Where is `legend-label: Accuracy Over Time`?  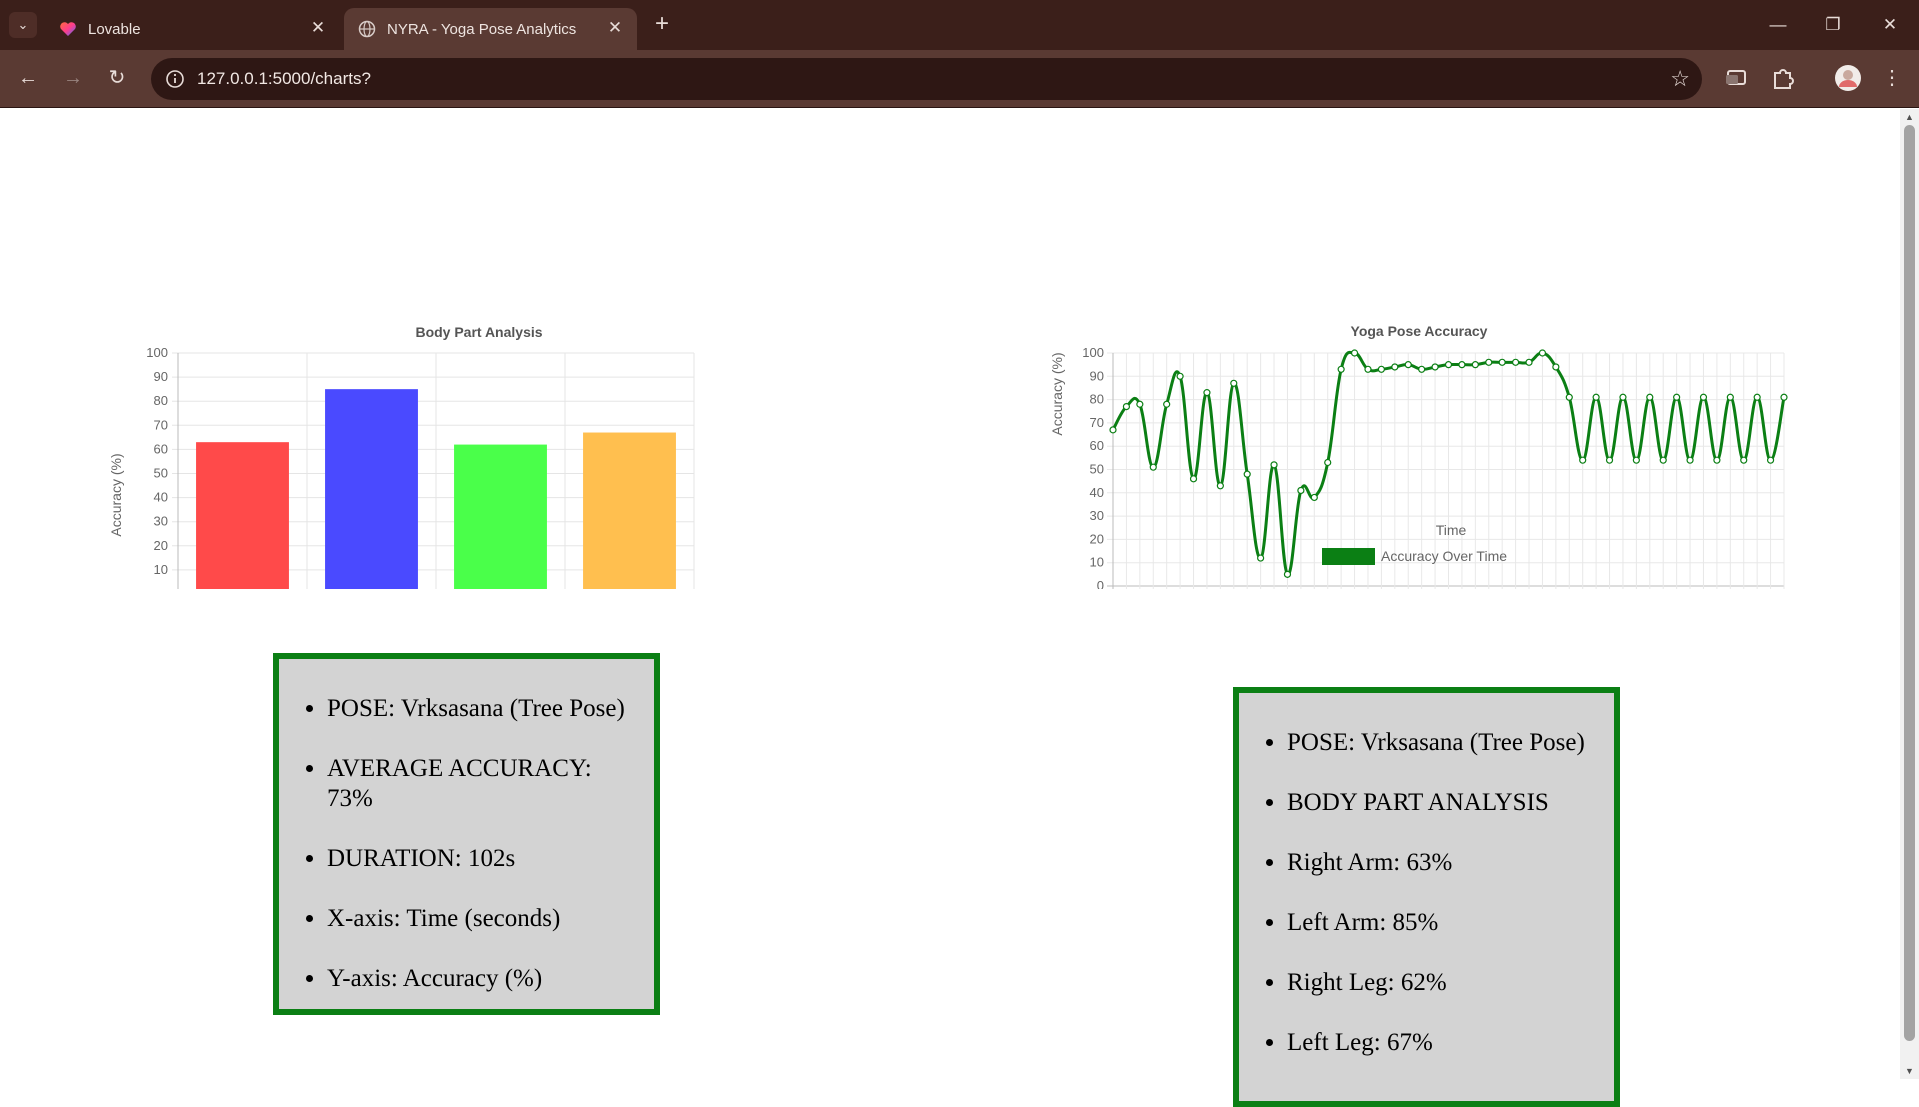 legend-label: Accuracy Over Time is located at coordinates (1444, 556).